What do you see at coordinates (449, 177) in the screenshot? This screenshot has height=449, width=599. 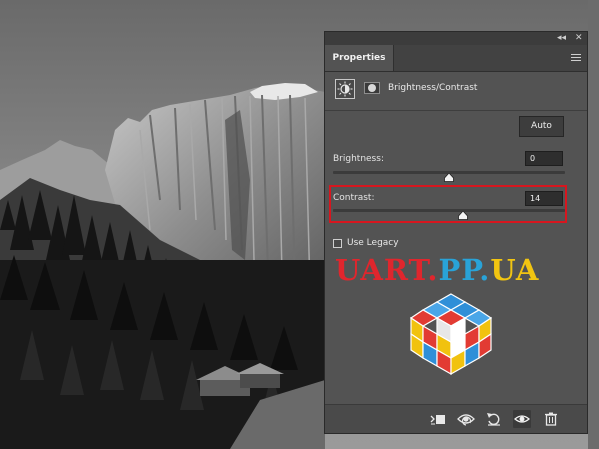 I see `brightness-slider-thumb` at bounding box center [449, 177].